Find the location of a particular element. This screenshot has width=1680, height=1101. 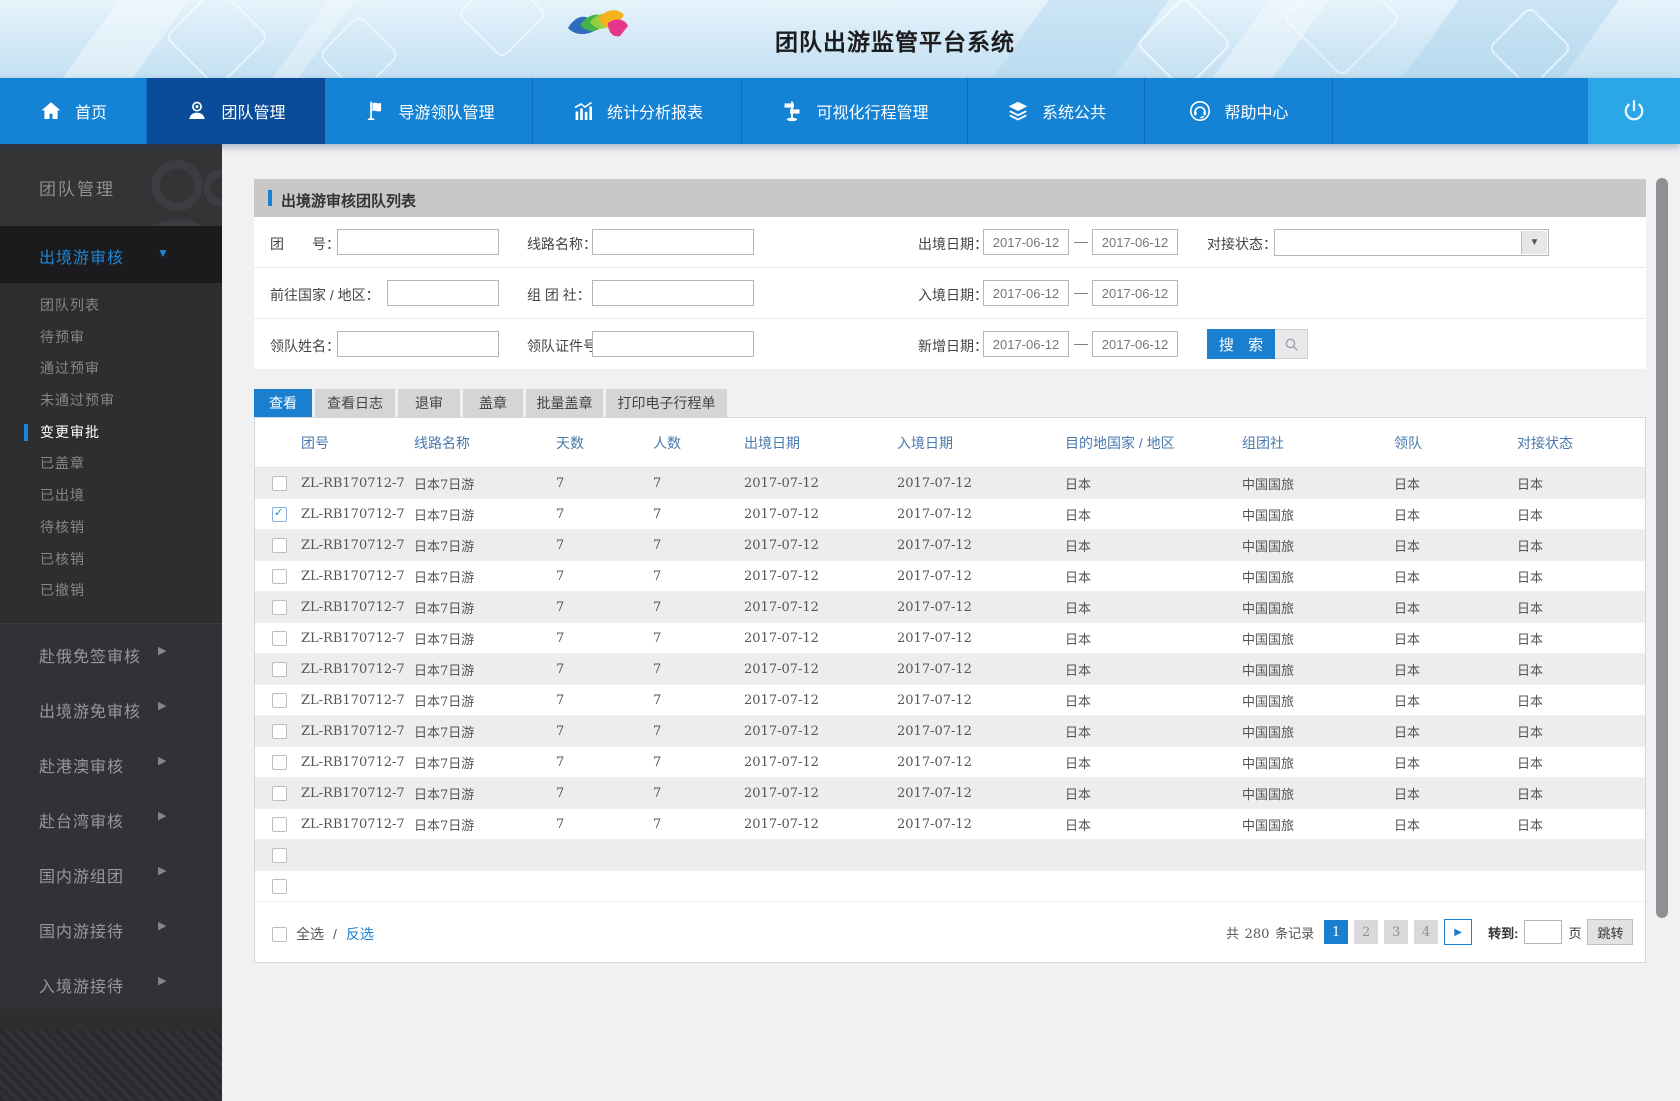

nav-item-6: 系统公共 is located at coordinates (1056, 111).